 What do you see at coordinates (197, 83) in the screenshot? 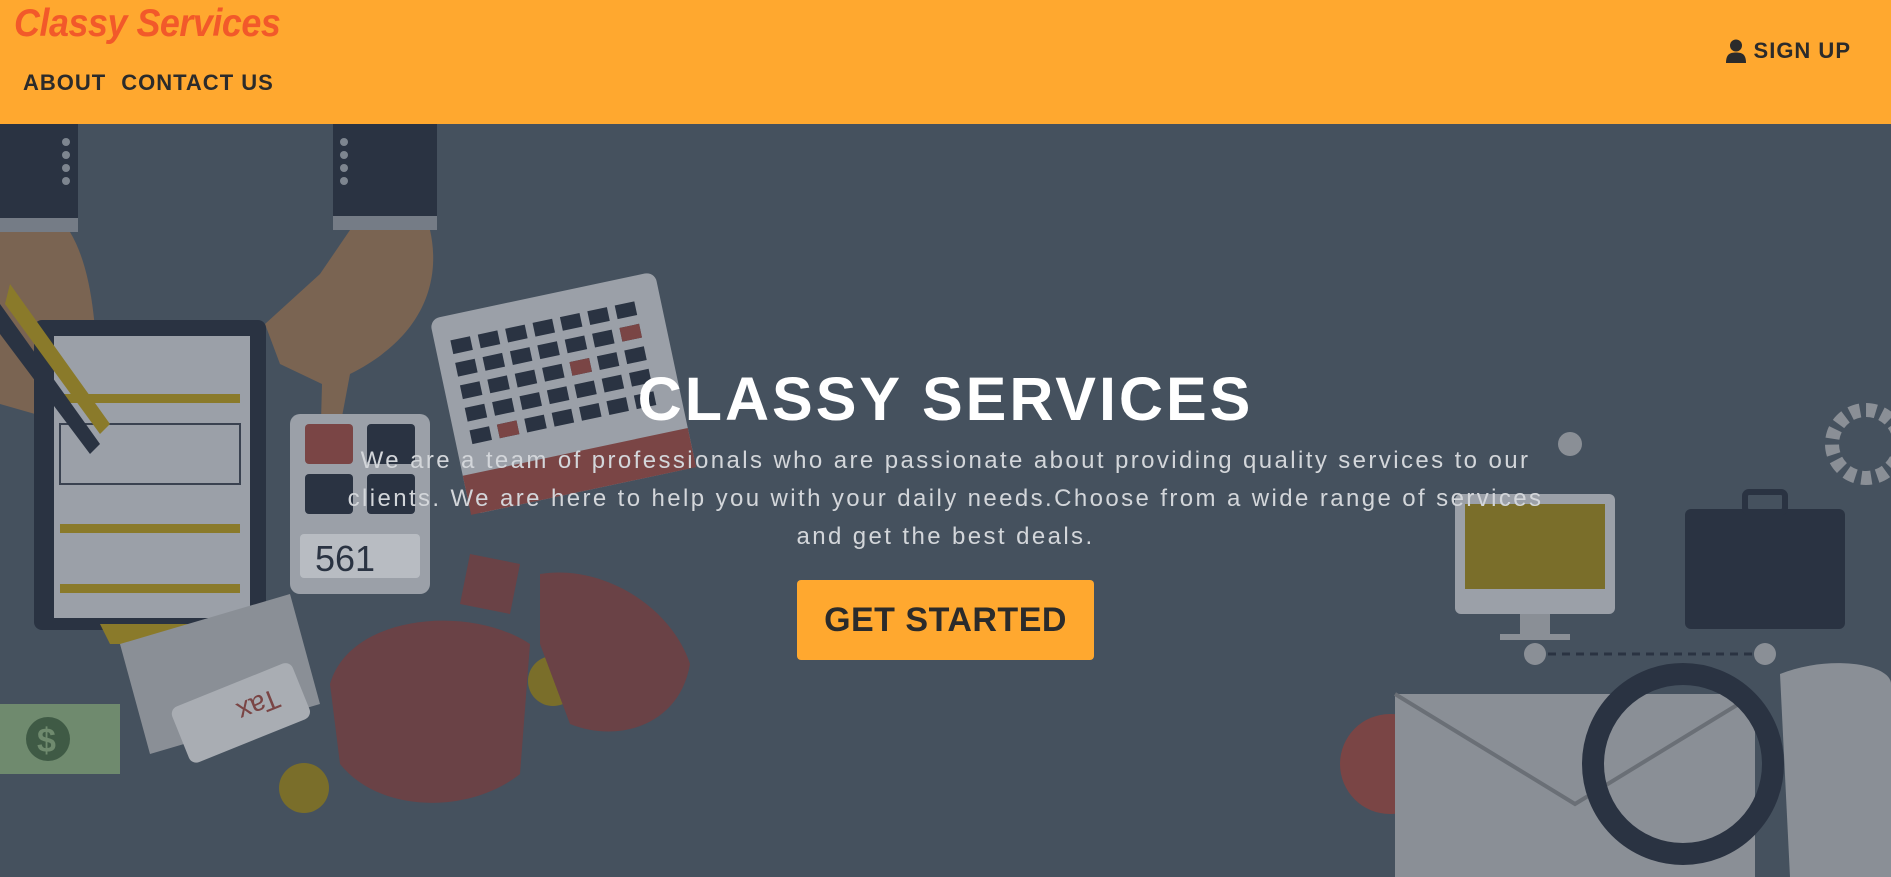
I see `nav-link-contact-us: CONTACT US` at bounding box center [197, 83].